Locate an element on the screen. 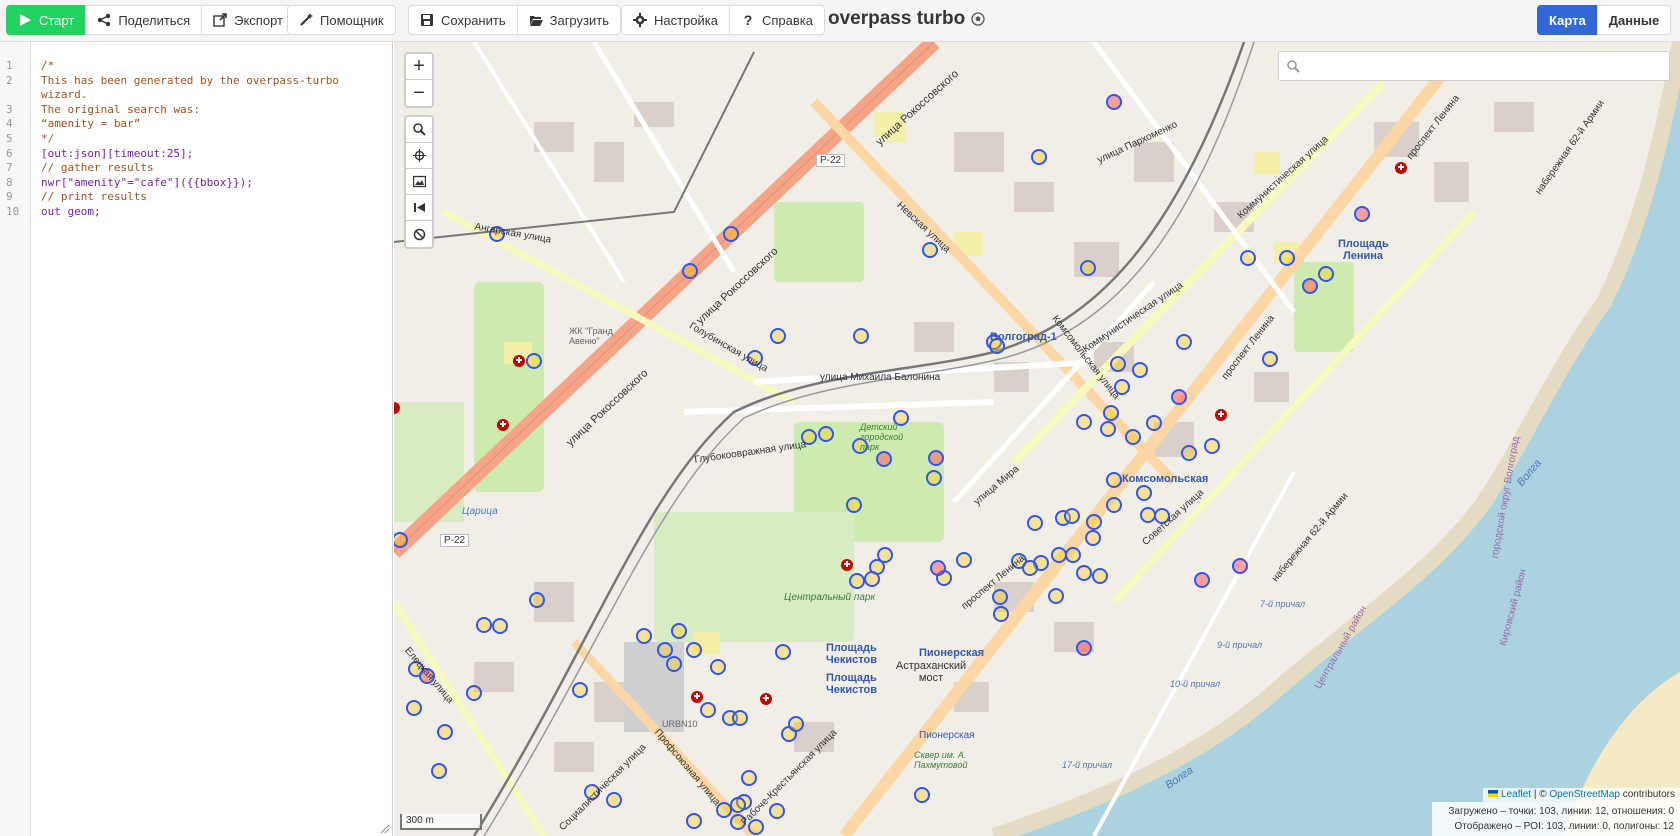  layer-button is located at coordinates (419, 182).